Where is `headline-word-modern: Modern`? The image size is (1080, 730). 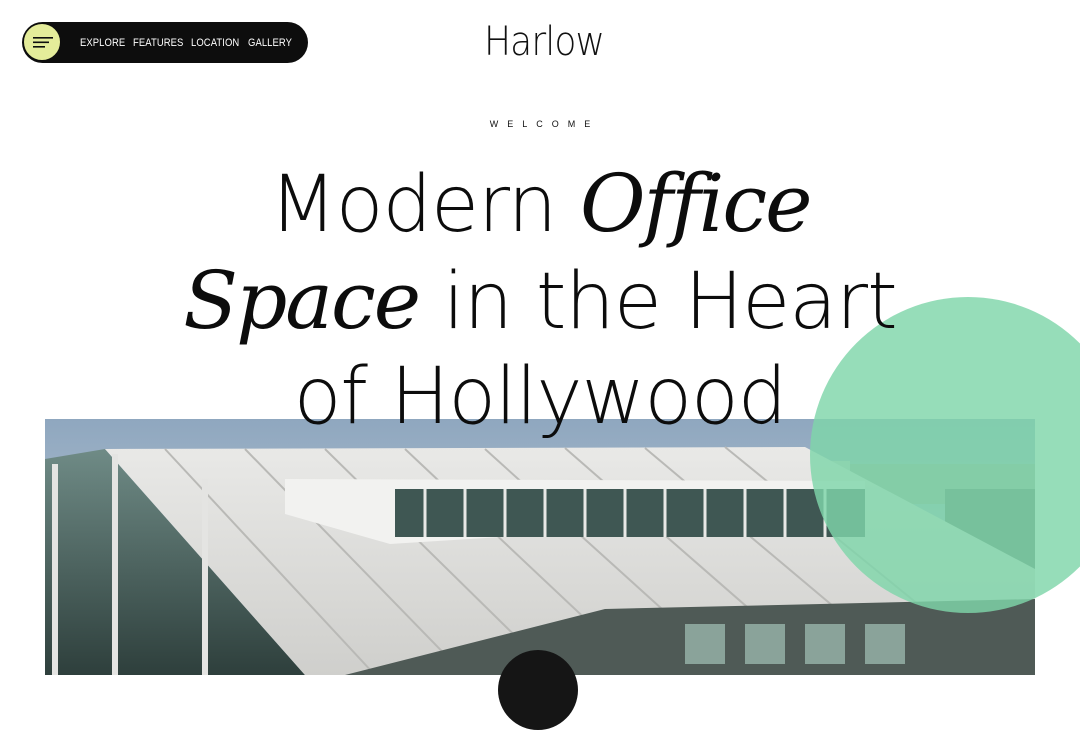
headline-word-modern: Modern is located at coordinates (413, 205).